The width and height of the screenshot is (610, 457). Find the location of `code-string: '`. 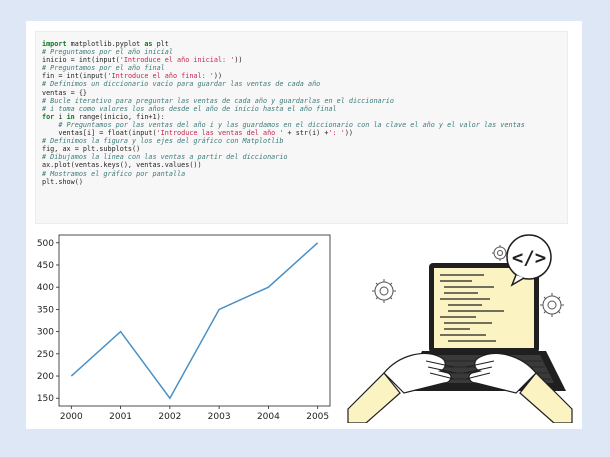

code-string: ' is located at coordinates (336, 133).